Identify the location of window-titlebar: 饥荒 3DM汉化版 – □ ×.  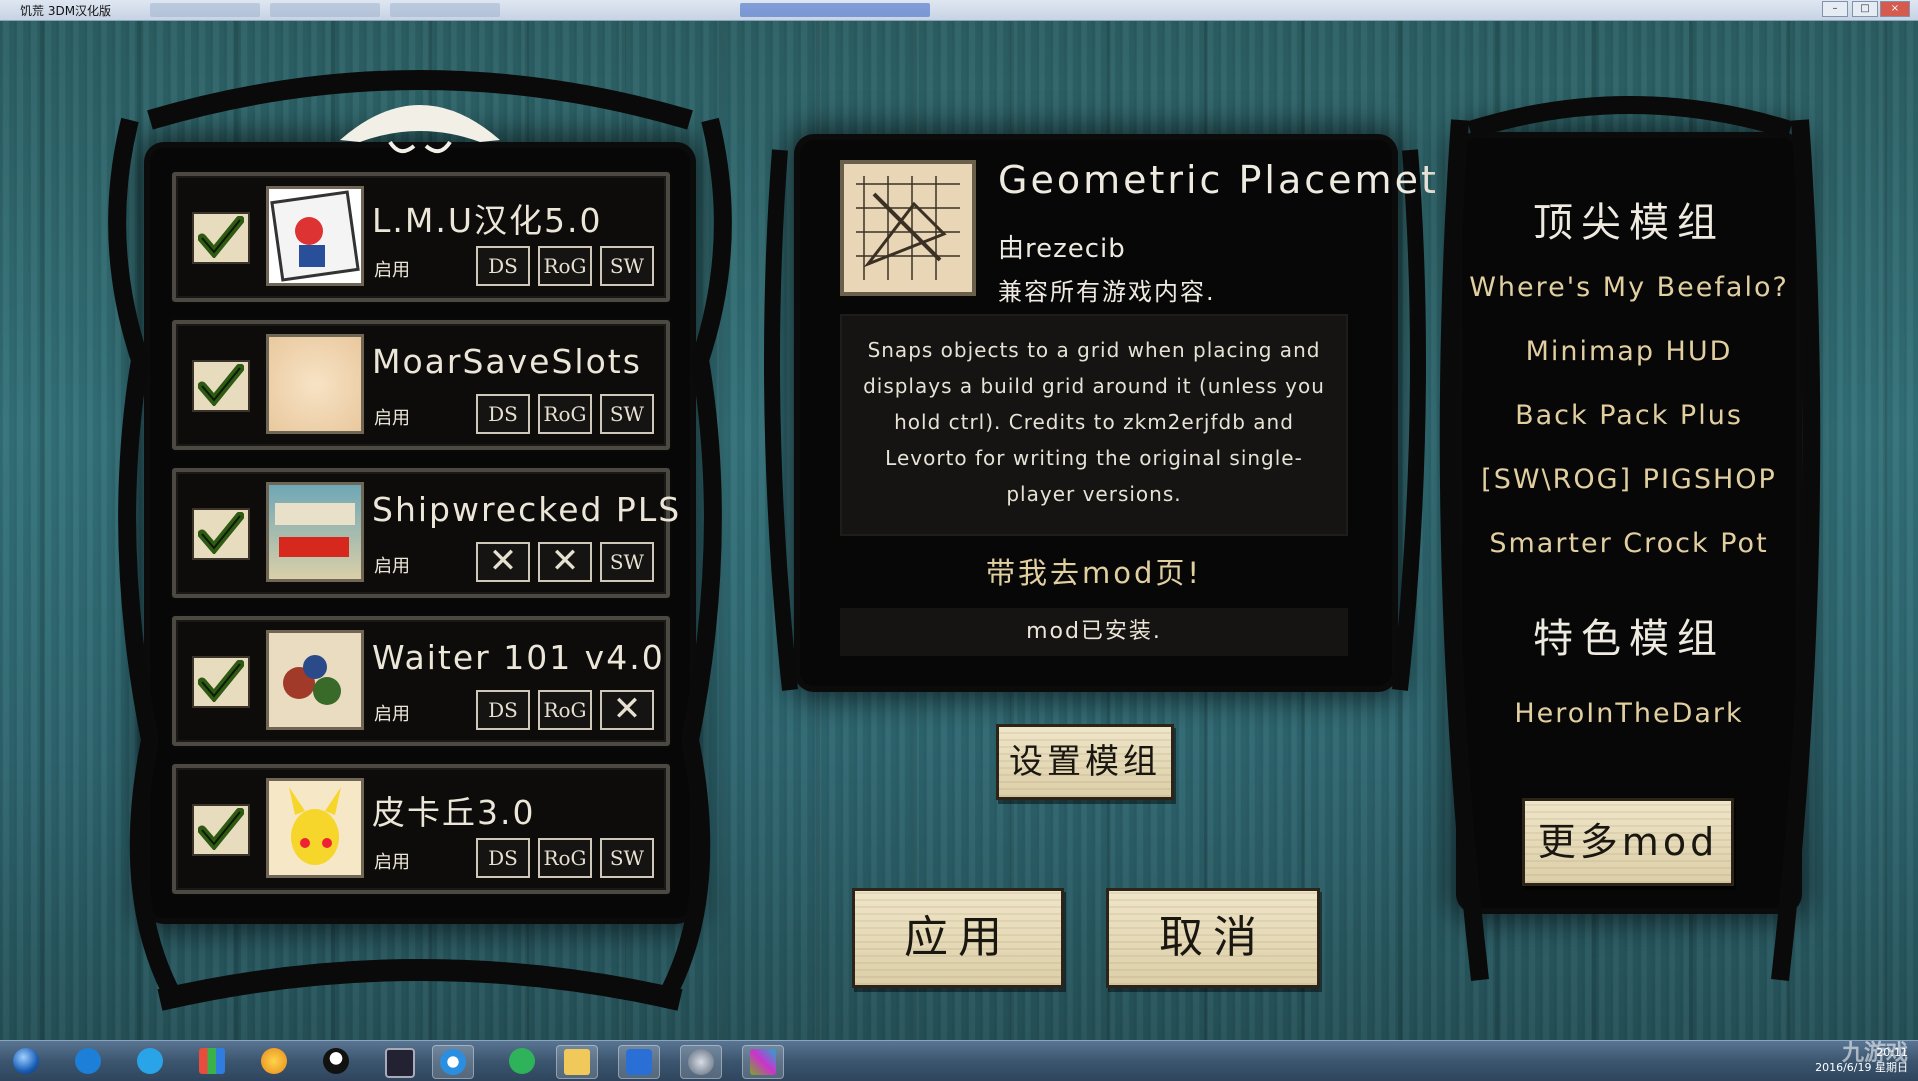
(959, 10).